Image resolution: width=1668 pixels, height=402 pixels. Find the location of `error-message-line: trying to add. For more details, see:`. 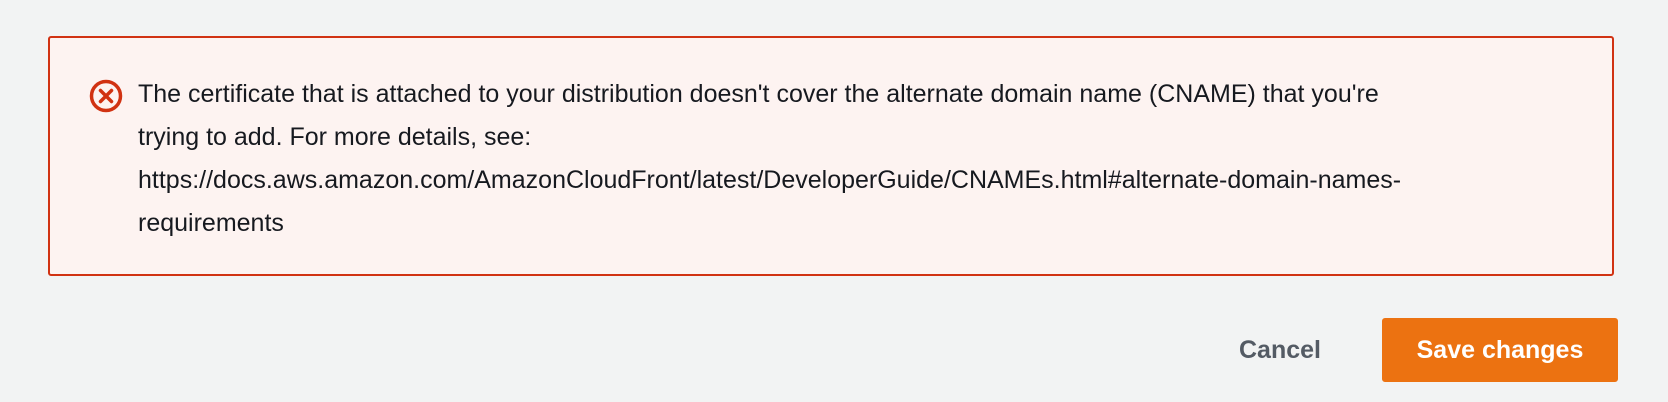

error-message-line: trying to add. For more details, see: is located at coordinates (335, 137).